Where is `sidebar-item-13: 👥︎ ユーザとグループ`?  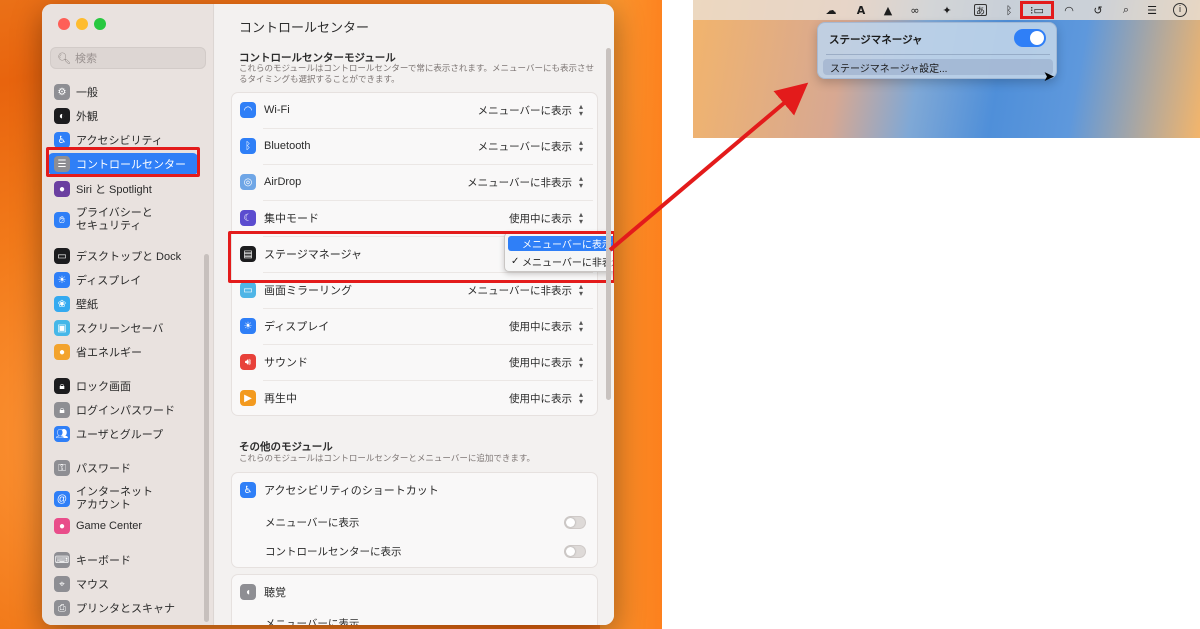
sidebar-item-13: 👥︎ ユーザとグループ is located at coordinates (123, 434).